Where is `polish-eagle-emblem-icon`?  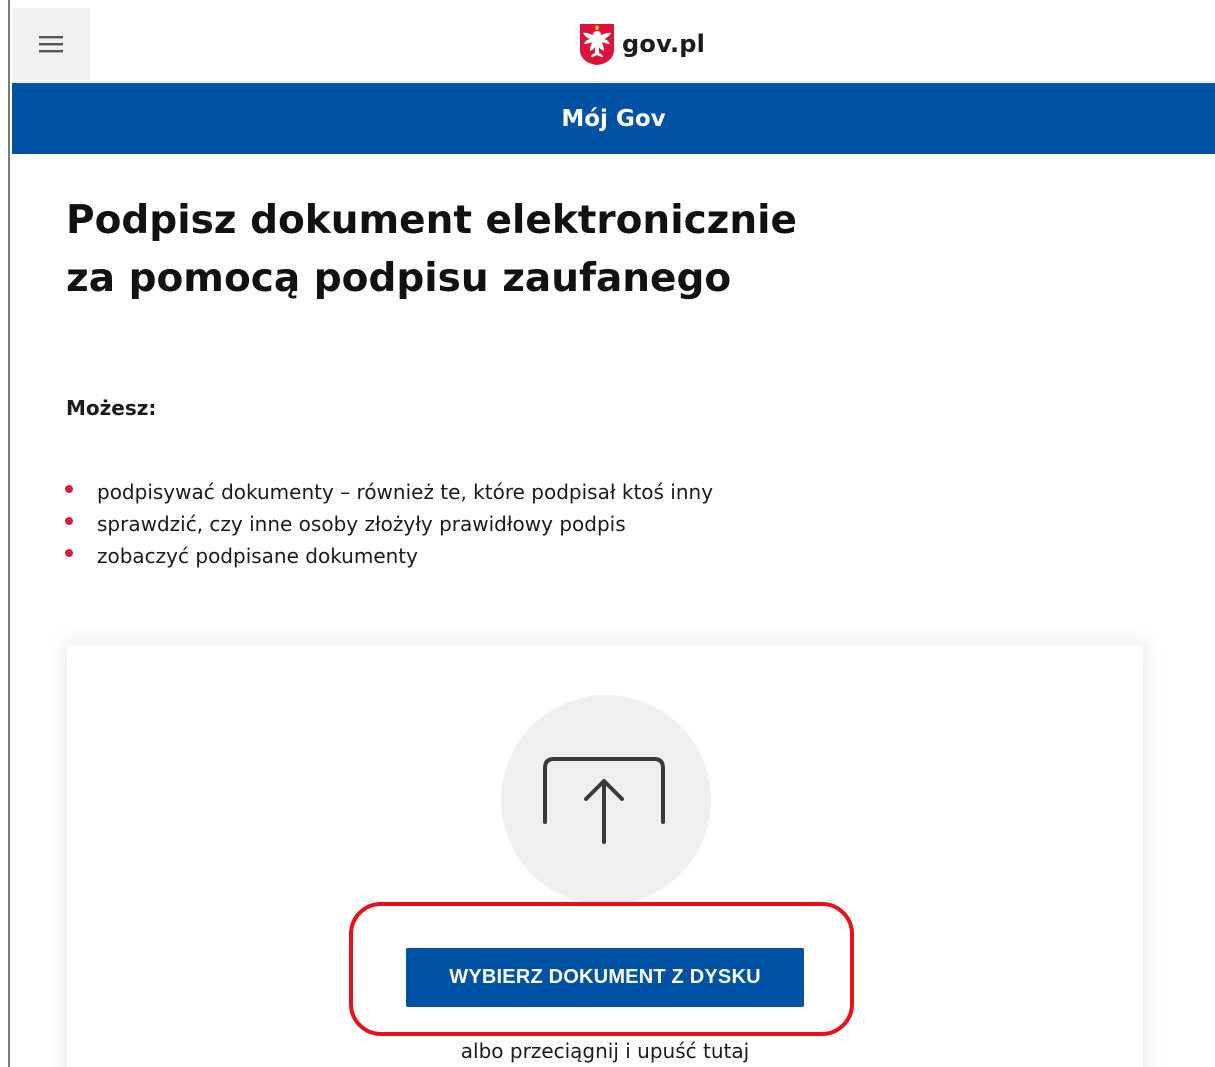 polish-eagle-emblem-icon is located at coordinates (597, 44).